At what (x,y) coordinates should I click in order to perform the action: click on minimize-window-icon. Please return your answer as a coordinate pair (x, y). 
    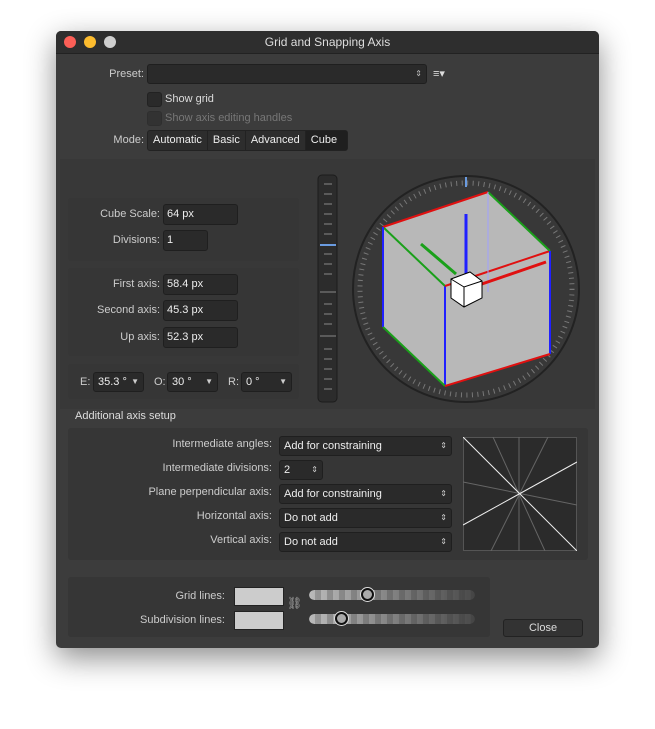
    Looking at the image, I should click on (90, 42).